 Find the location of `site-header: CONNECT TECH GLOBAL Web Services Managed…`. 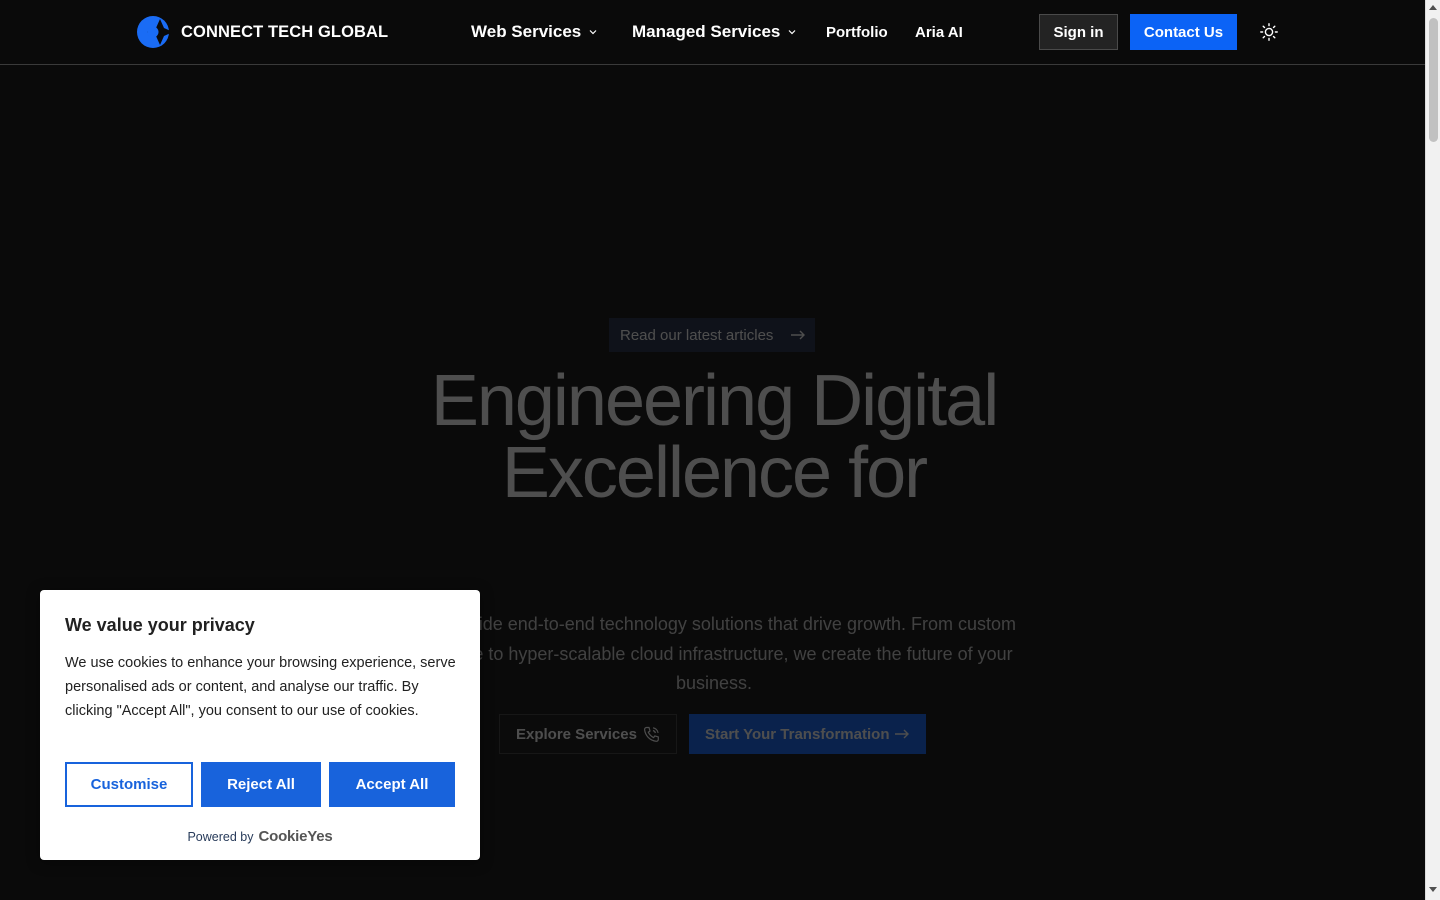

site-header: CONNECT TECH GLOBAL Web Services Managed… is located at coordinates (712, 32).